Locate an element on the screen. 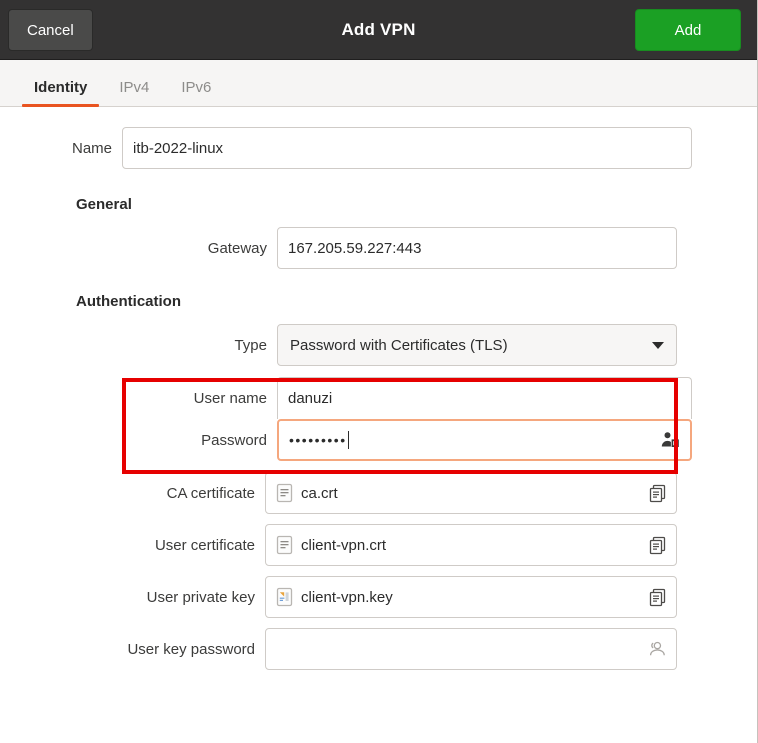 This screenshot has width=758, height=743. ca-certificate-label: CA certificate is located at coordinates (210, 493).